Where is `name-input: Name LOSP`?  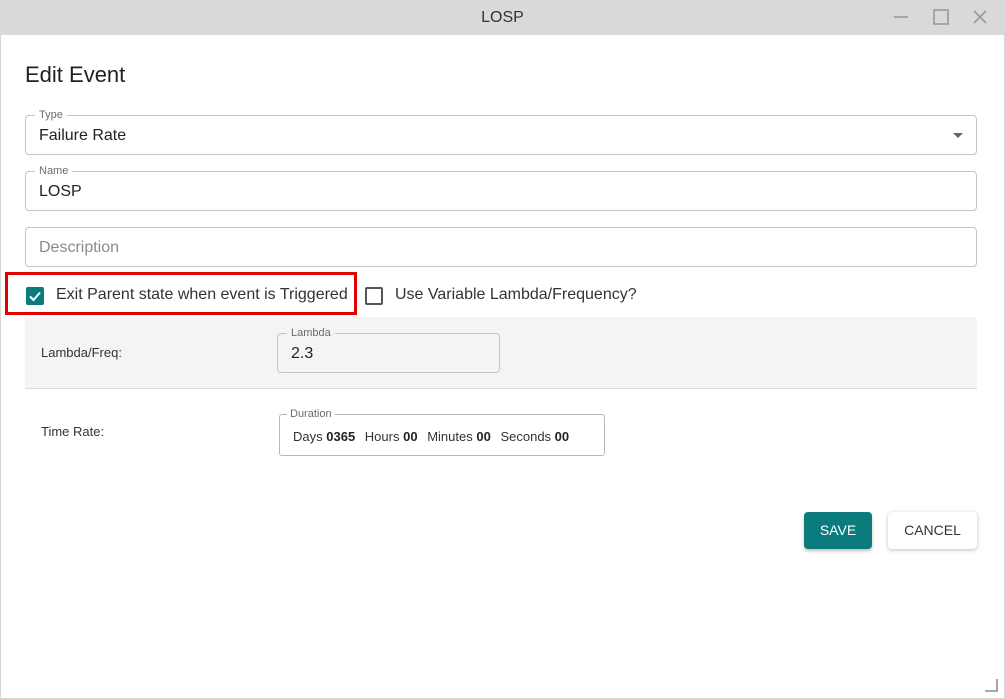 name-input: Name LOSP is located at coordinates (501, 187).